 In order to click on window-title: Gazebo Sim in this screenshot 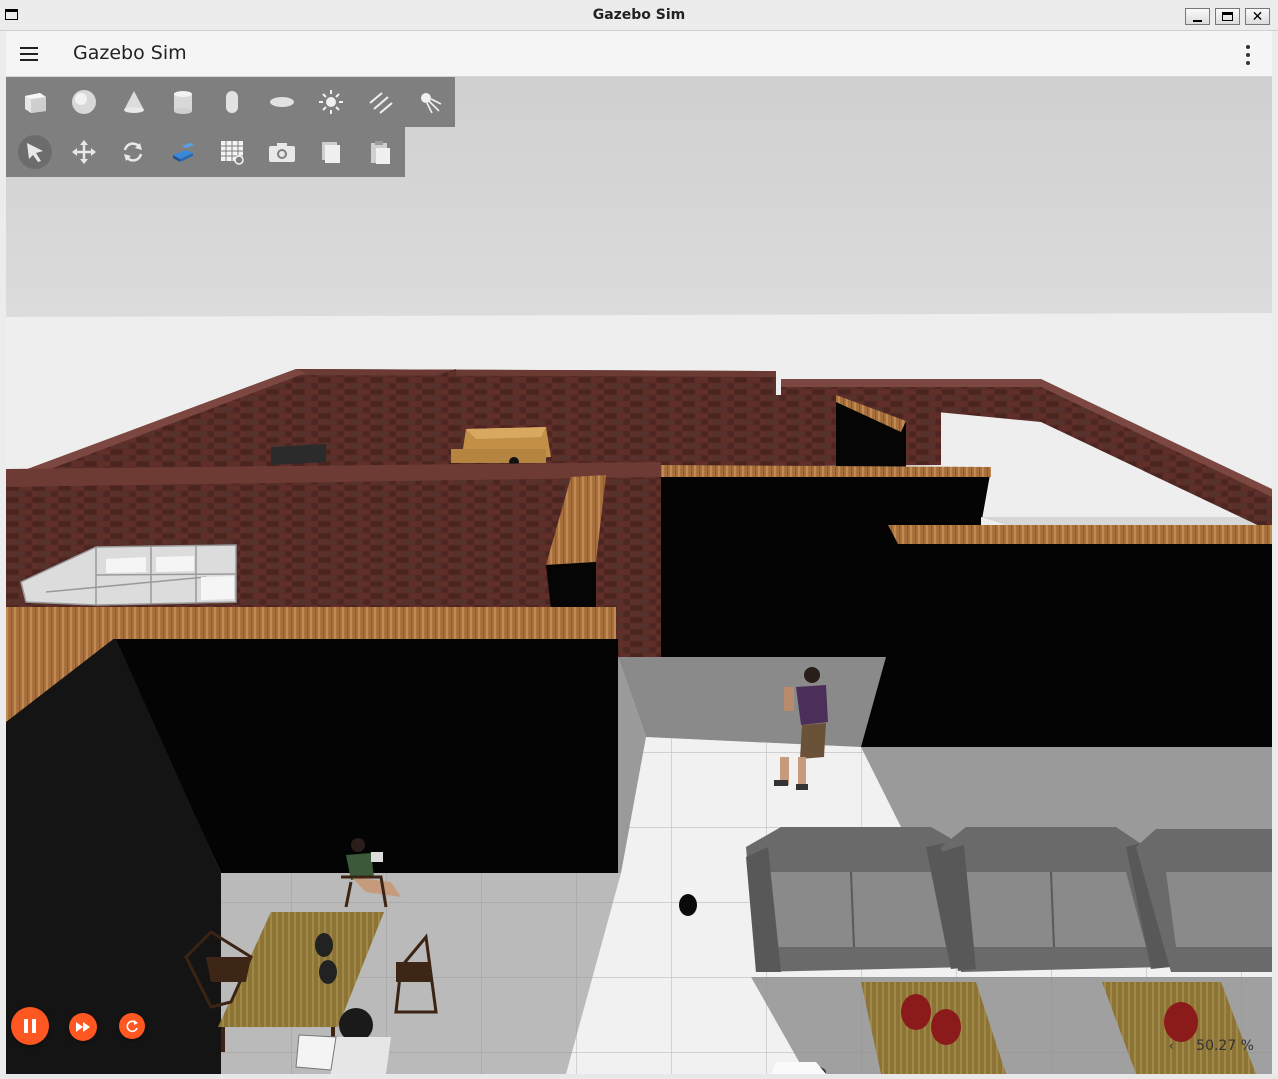, I will do `click(639, 15)`.